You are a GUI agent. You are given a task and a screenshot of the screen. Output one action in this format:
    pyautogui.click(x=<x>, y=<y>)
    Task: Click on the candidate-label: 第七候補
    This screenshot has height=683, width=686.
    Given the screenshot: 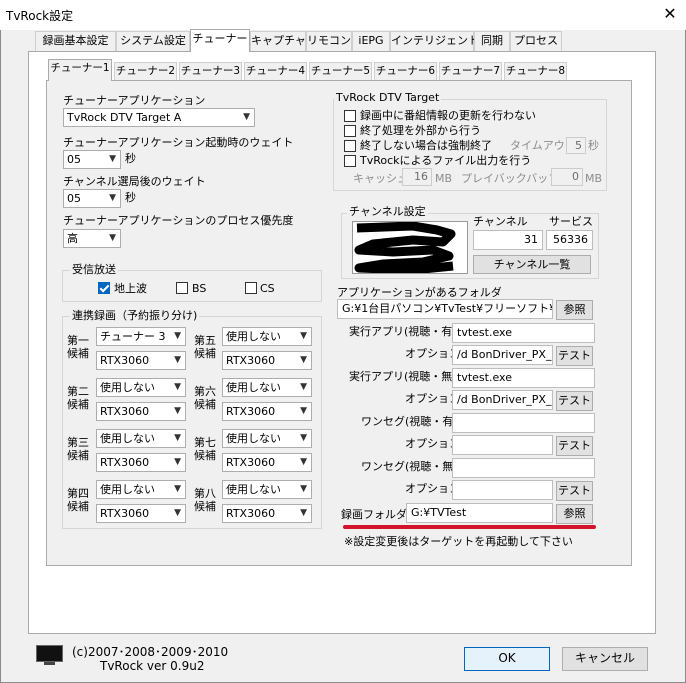 What is the action you would take?
    pyautogui.click(x=205, y=449)
    